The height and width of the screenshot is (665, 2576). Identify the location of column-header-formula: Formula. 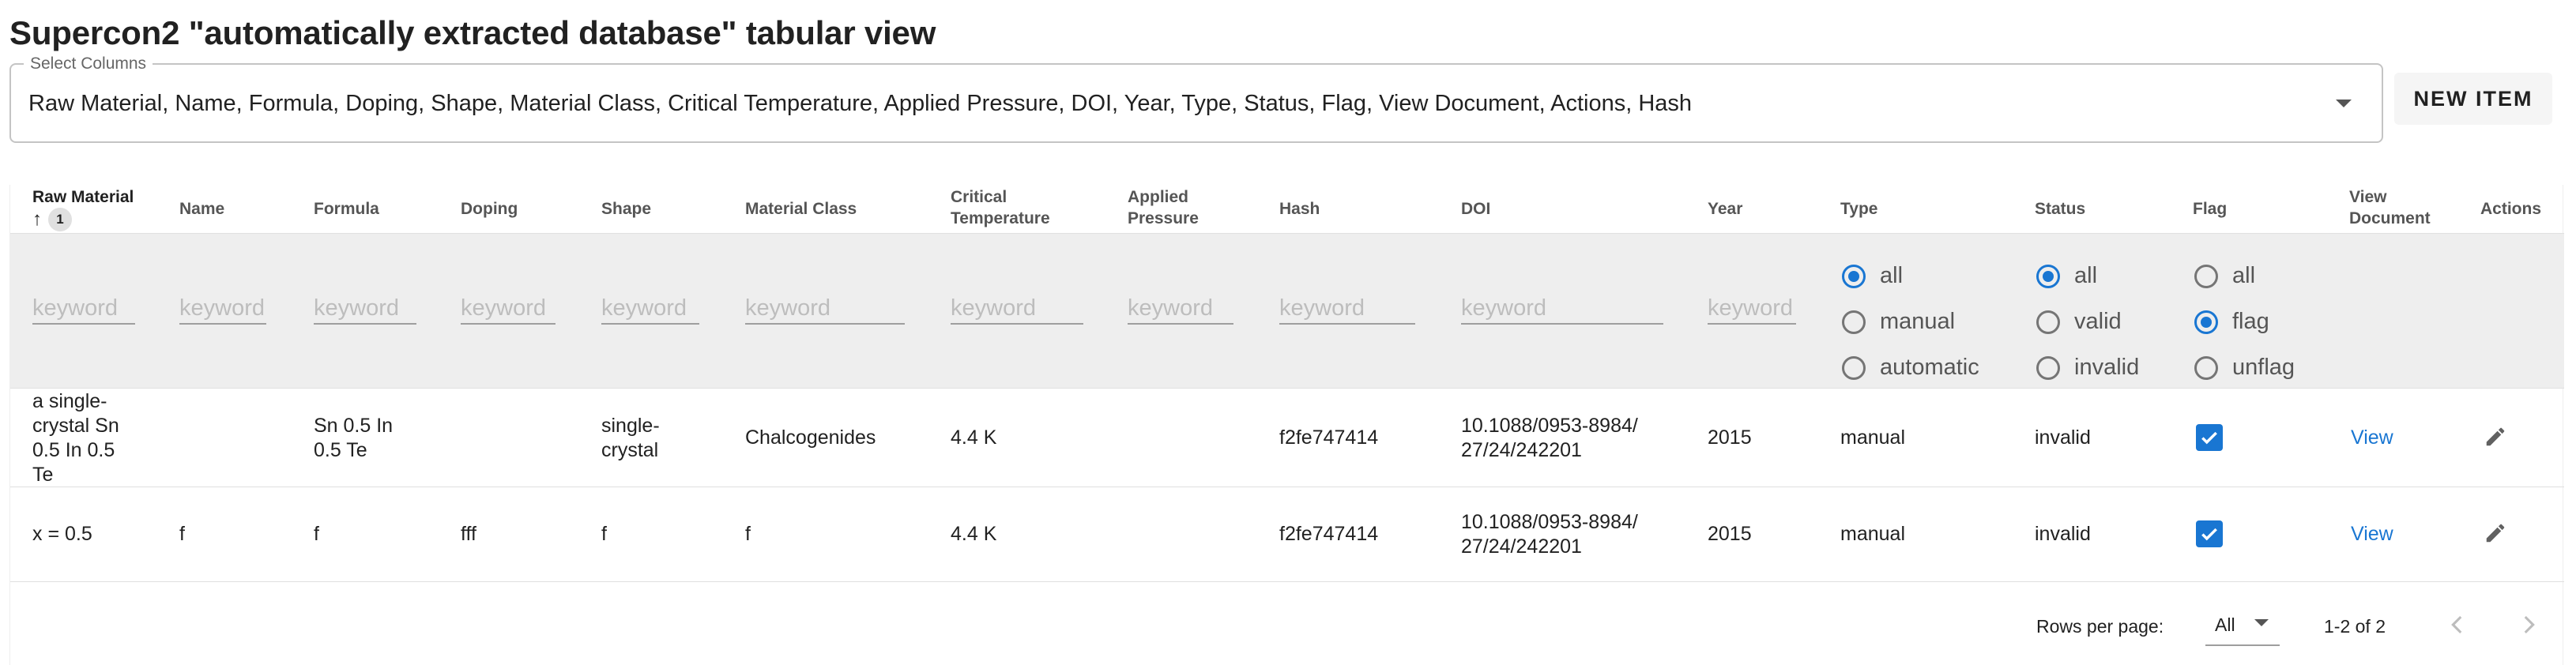
(346, 209).